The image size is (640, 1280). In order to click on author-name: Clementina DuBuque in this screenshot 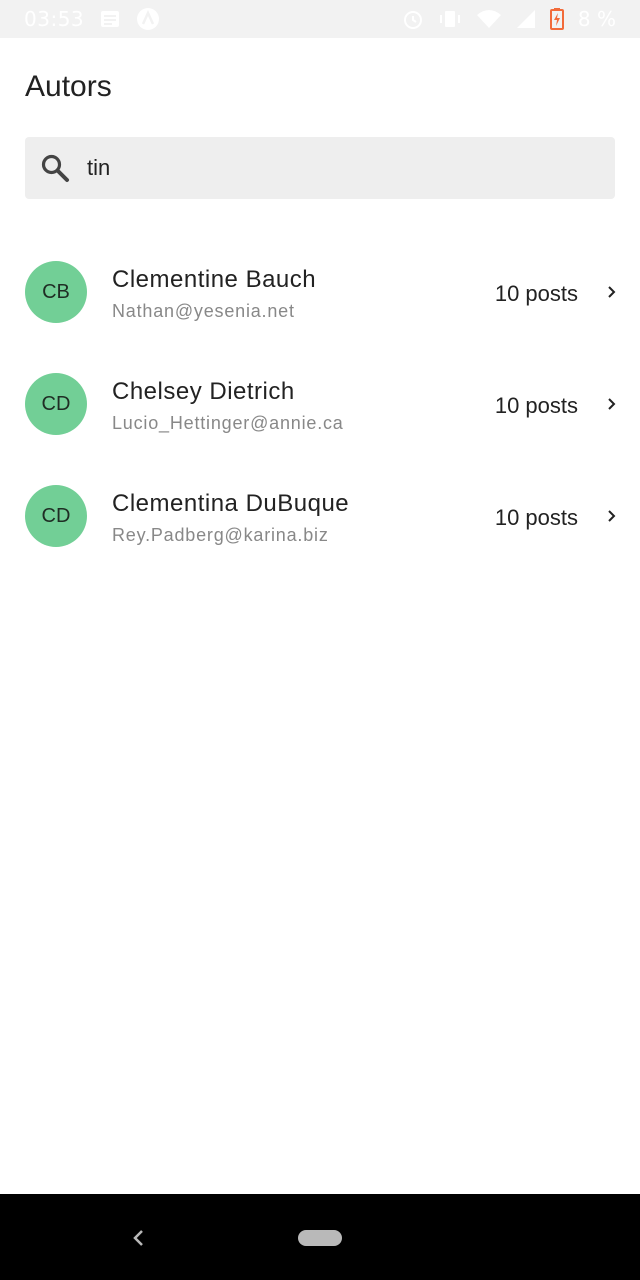, I will do `click(231, 503)`.